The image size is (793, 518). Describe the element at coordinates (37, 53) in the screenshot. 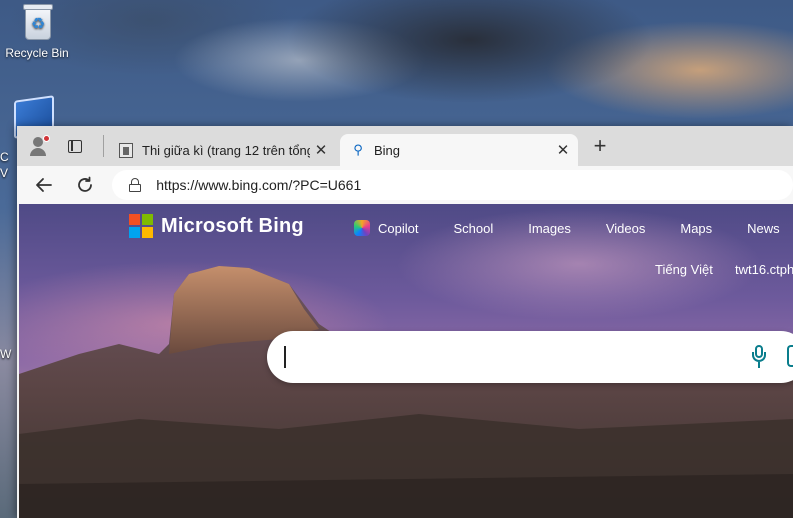

I see `recycle-bin-label: Recycle Bin` at that location.